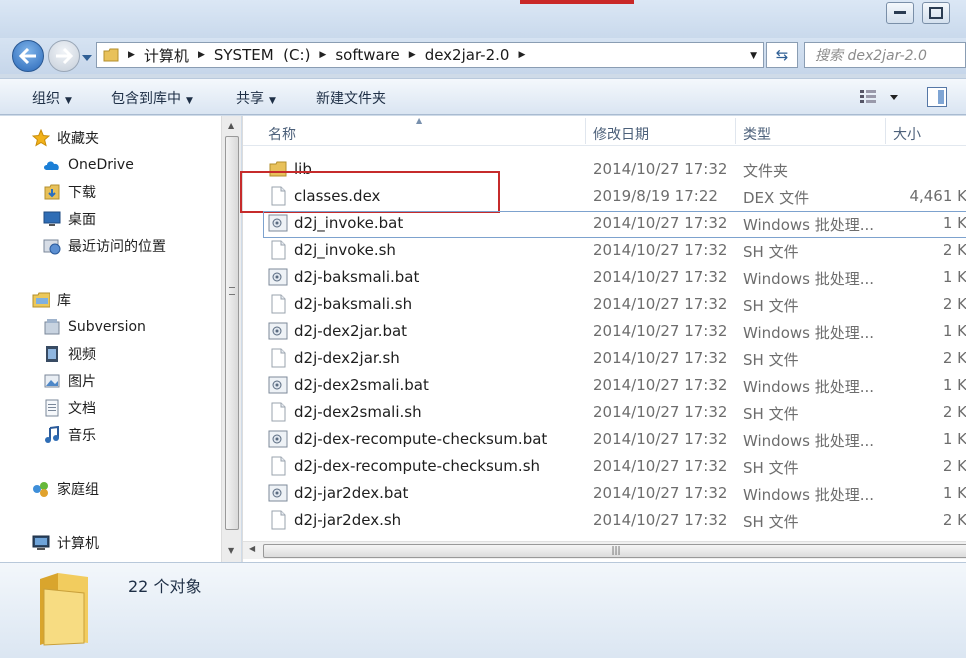 Image resolution: width=966 pixels, height=658 pixels. Describe the element at coordinates (419, 120) in the screenshot. I see `sort-ascending-icon: ▲` at that location.